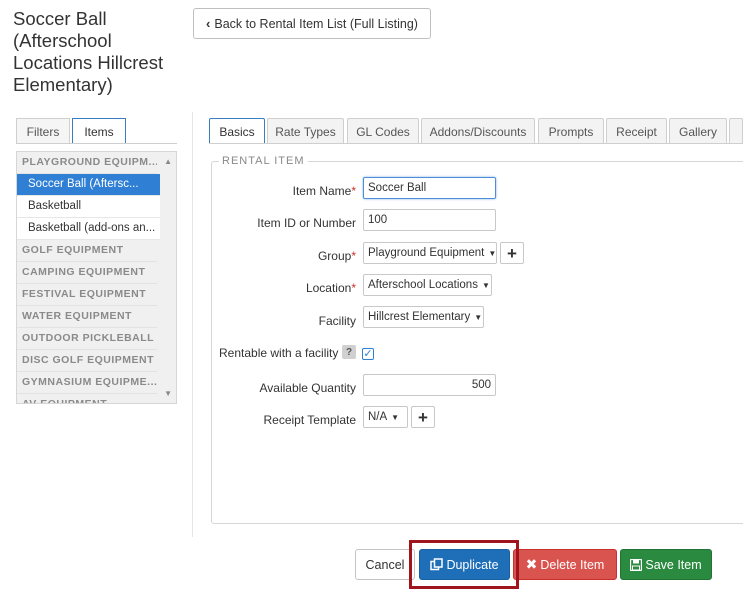 The width and height of the screenshot is (743, 604). Describe the element at coordinates (316, 23) in the screenshot. I see `back-button-label: Back to Rental Item List (Full Listing)` at that location.